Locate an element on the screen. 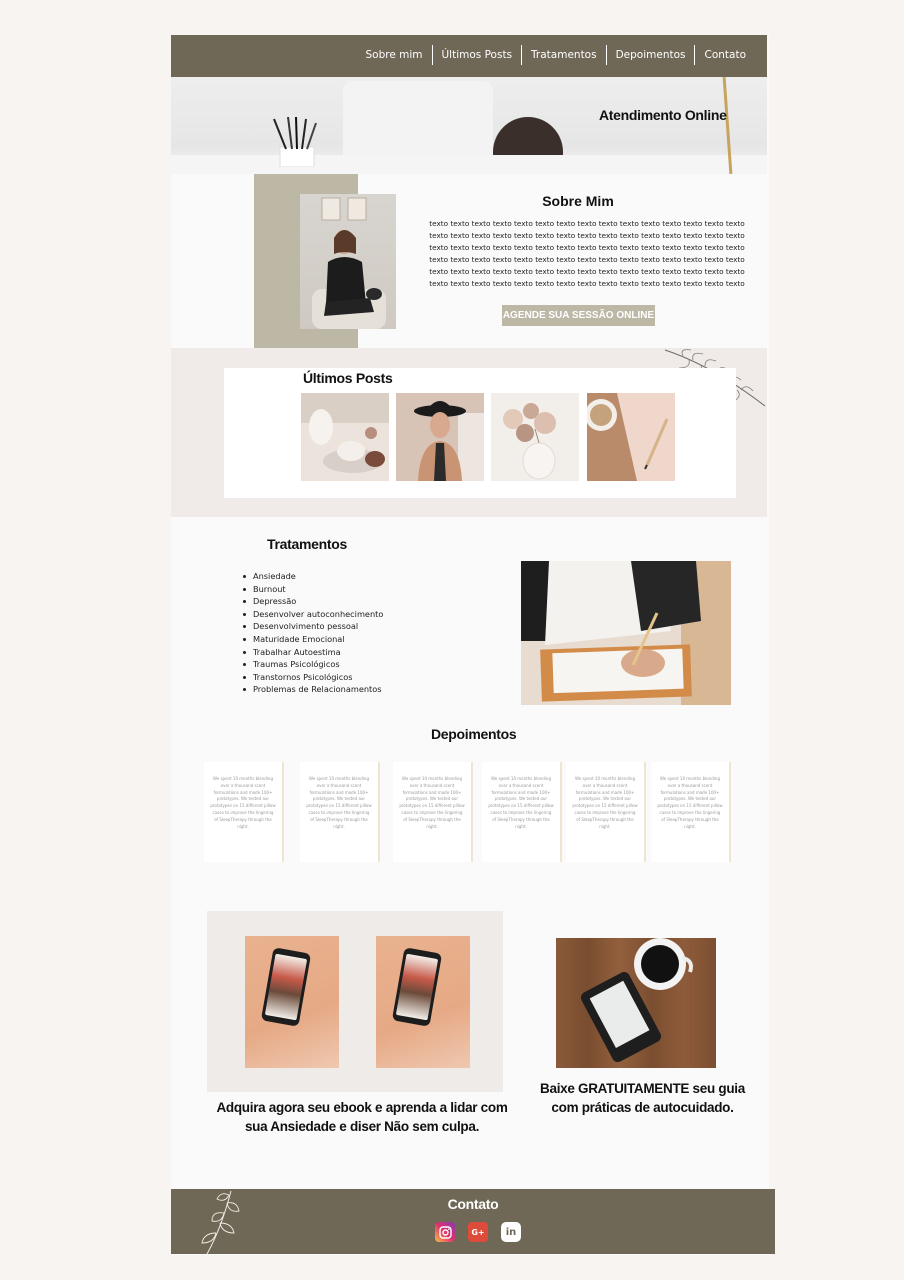 The height and width of the screenshot is (1280, 904). posts-title: Últimos Posts is located at coordinates (348, 378).